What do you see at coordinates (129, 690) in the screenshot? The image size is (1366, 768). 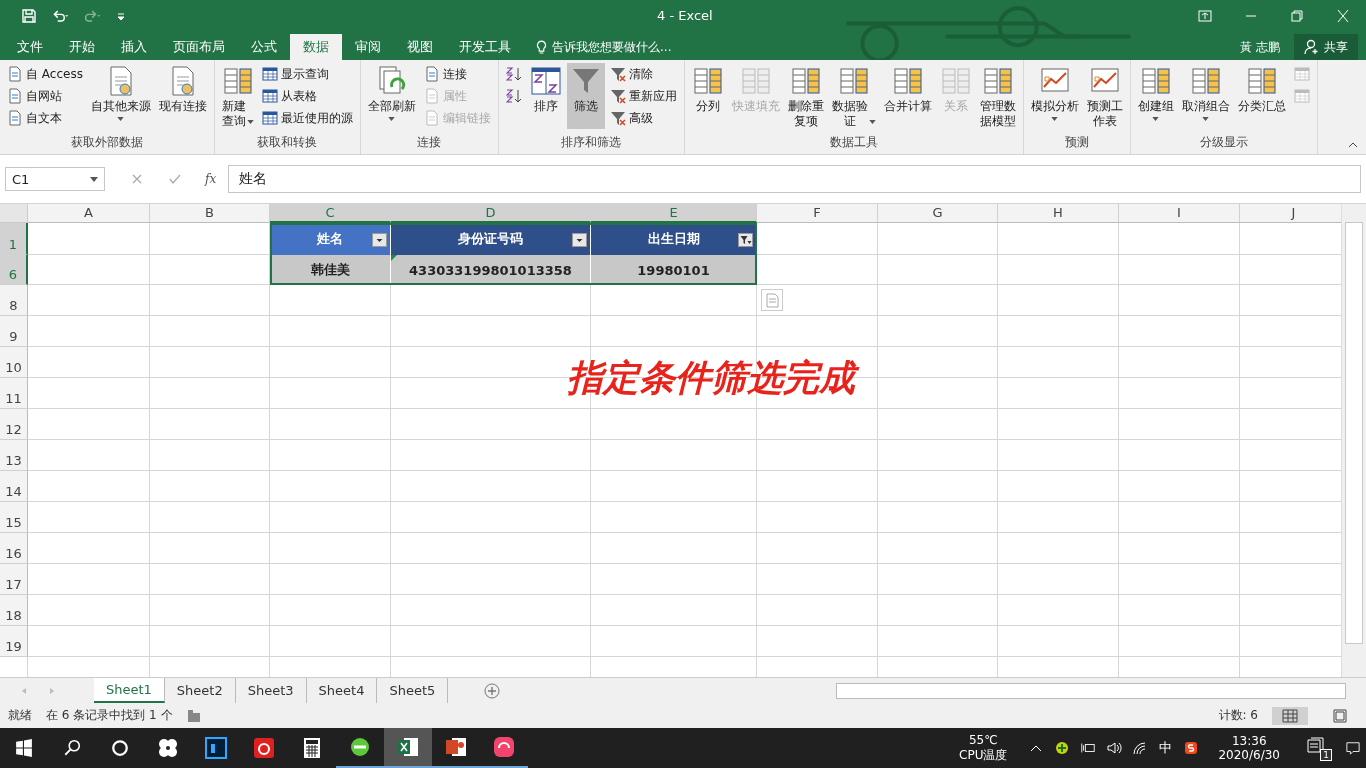 I see `sheet-tab: Sheet1` at bounding box center [129, 690].